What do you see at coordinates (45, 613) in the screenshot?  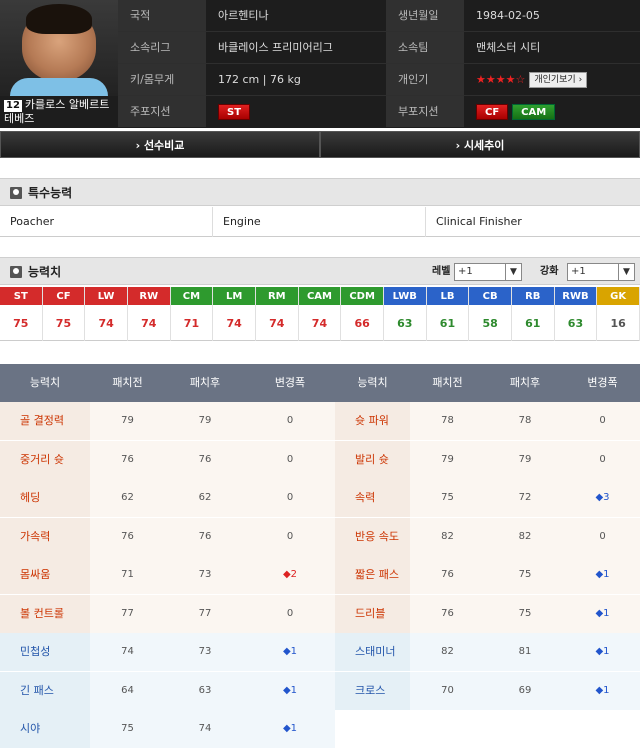 I see `stat-name: 볼 컨트롤` at bounding box center [45, 613].